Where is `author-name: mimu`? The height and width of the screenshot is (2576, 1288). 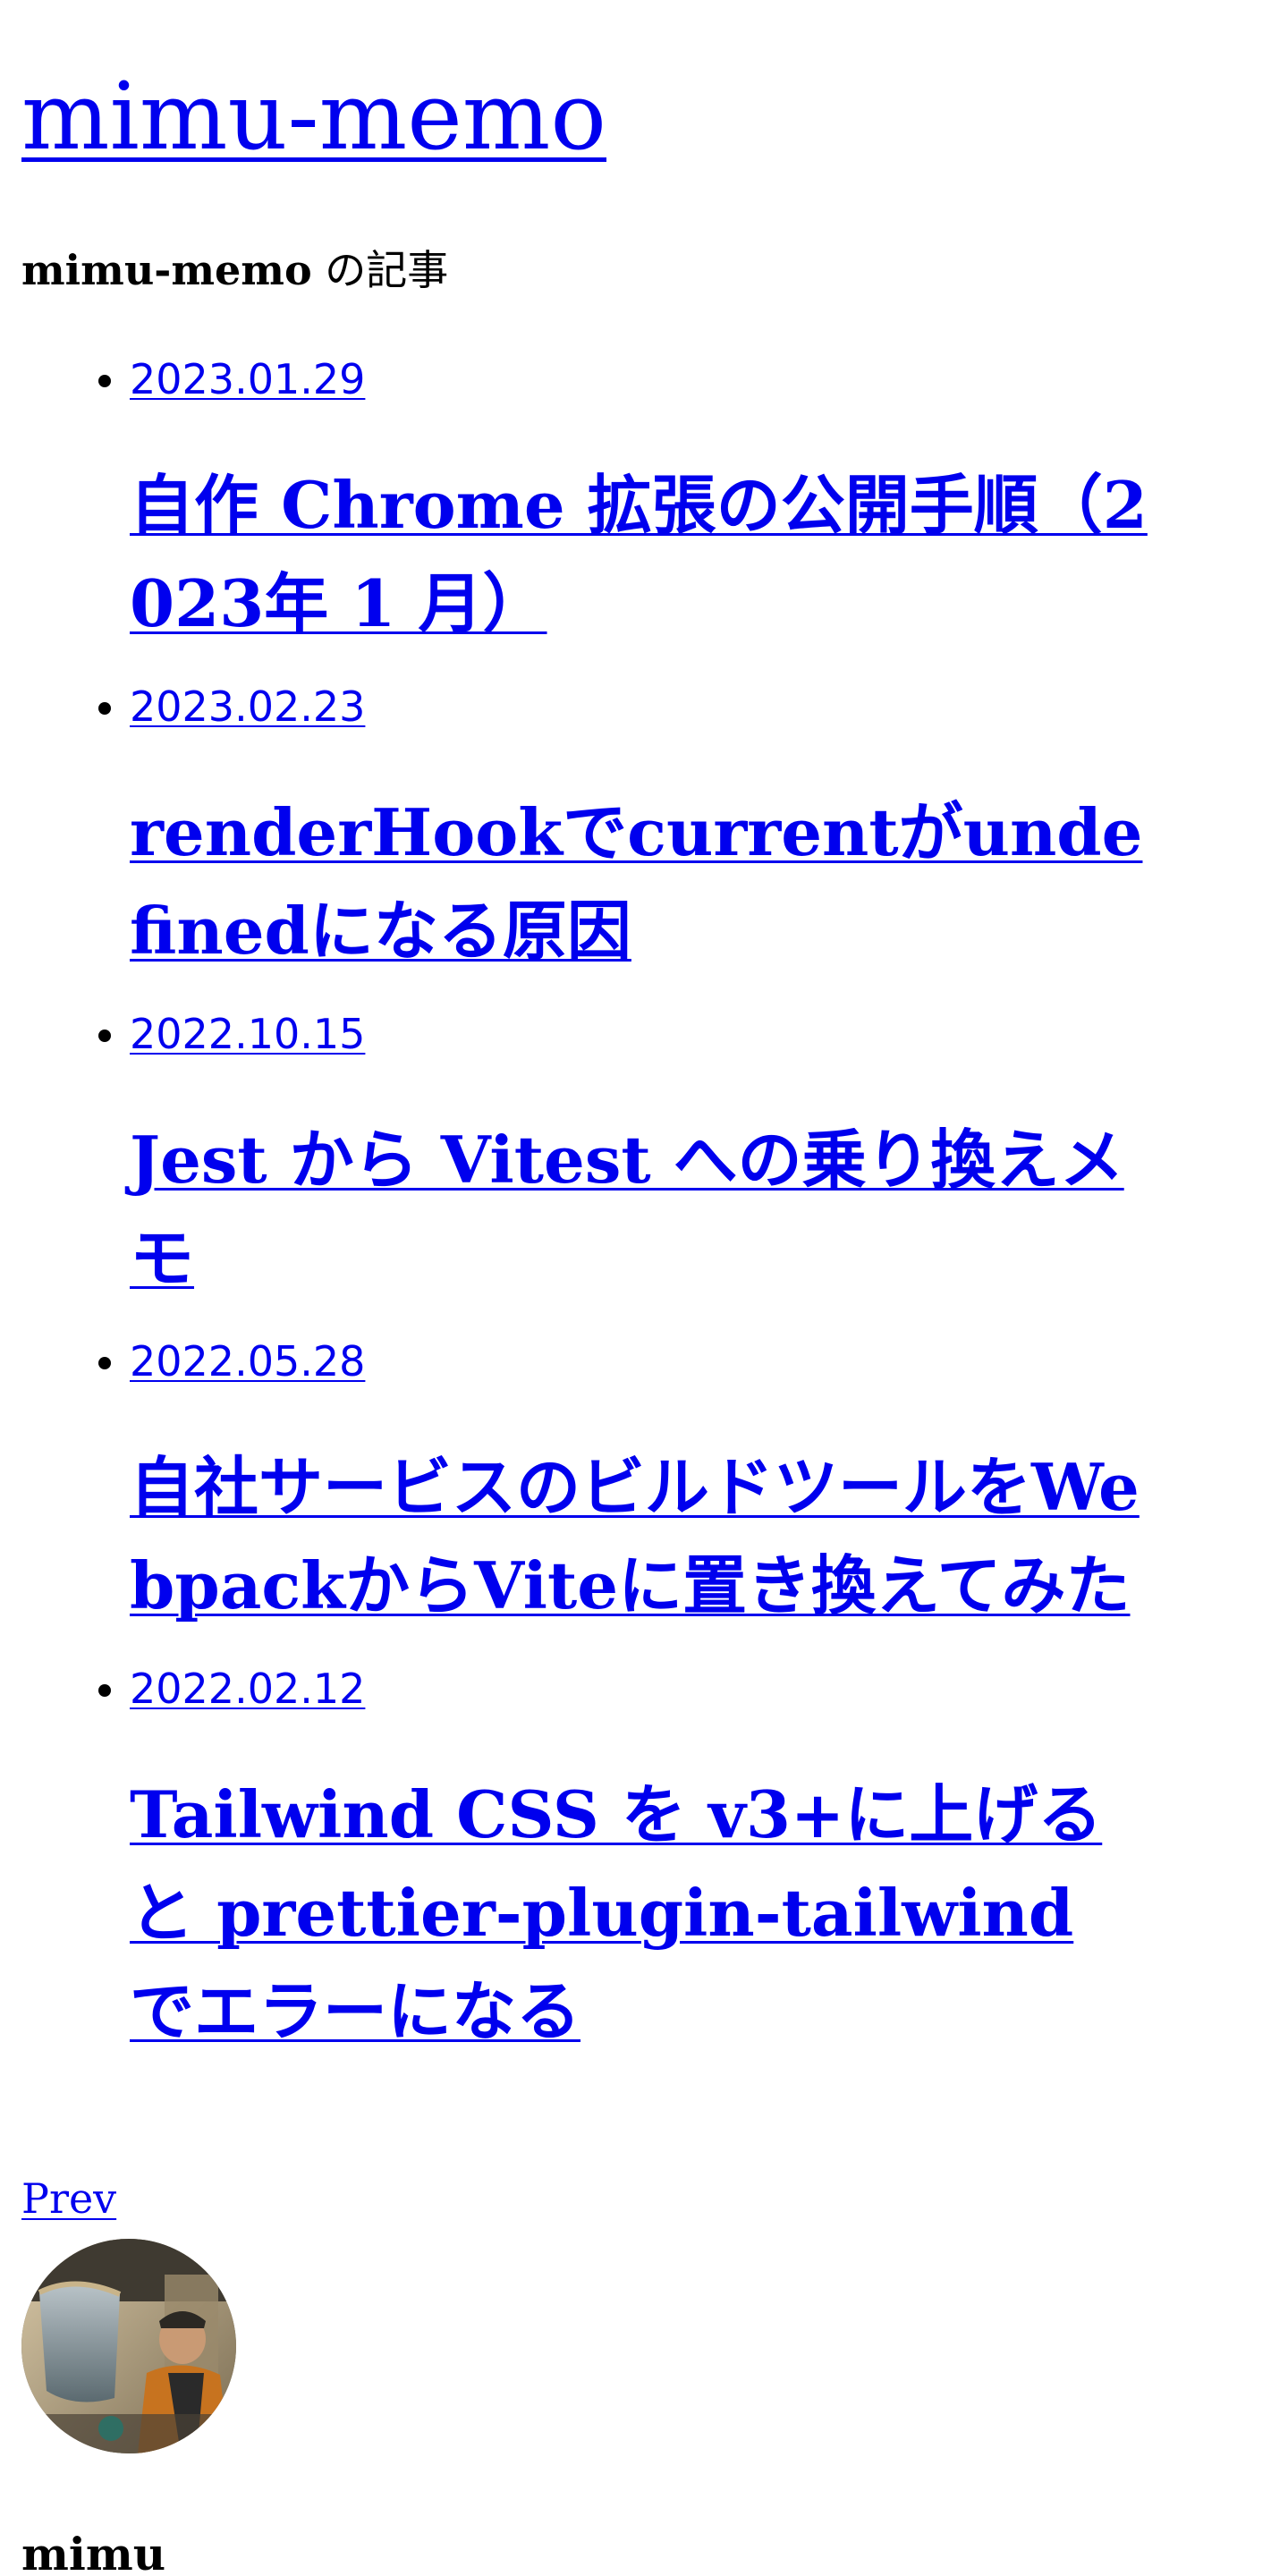
author-name: mimu is located at coordinates (93, 2552).